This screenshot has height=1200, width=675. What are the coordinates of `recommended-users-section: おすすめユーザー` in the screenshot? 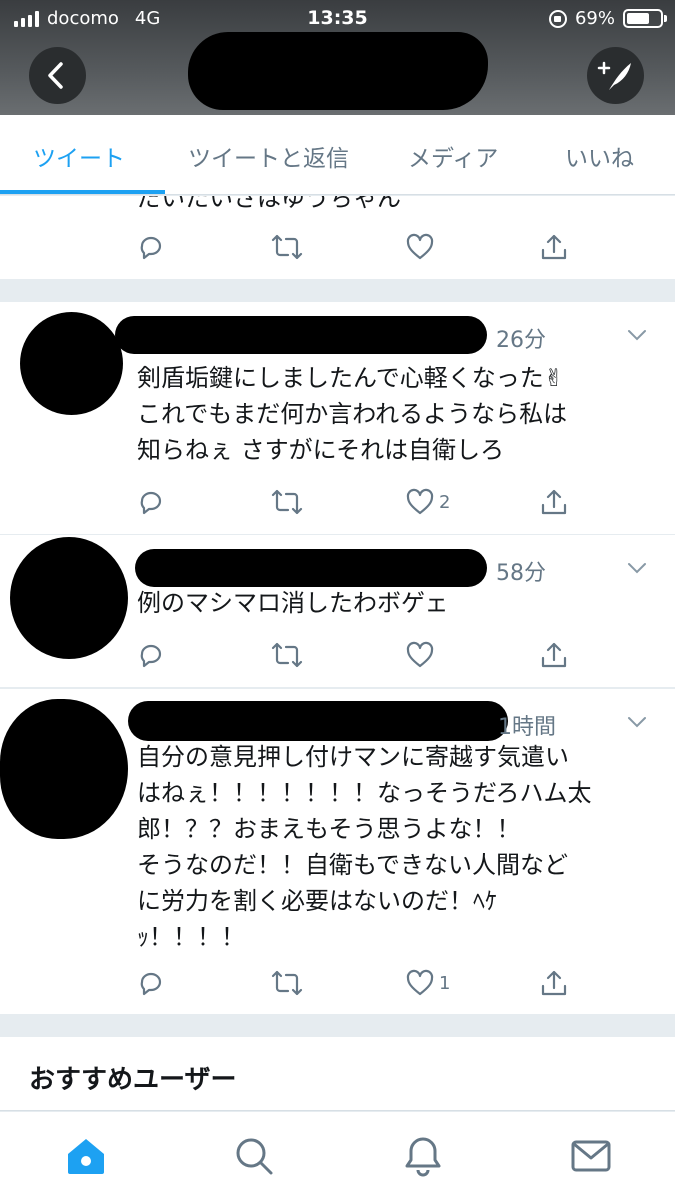 It's located at (337, 1074).